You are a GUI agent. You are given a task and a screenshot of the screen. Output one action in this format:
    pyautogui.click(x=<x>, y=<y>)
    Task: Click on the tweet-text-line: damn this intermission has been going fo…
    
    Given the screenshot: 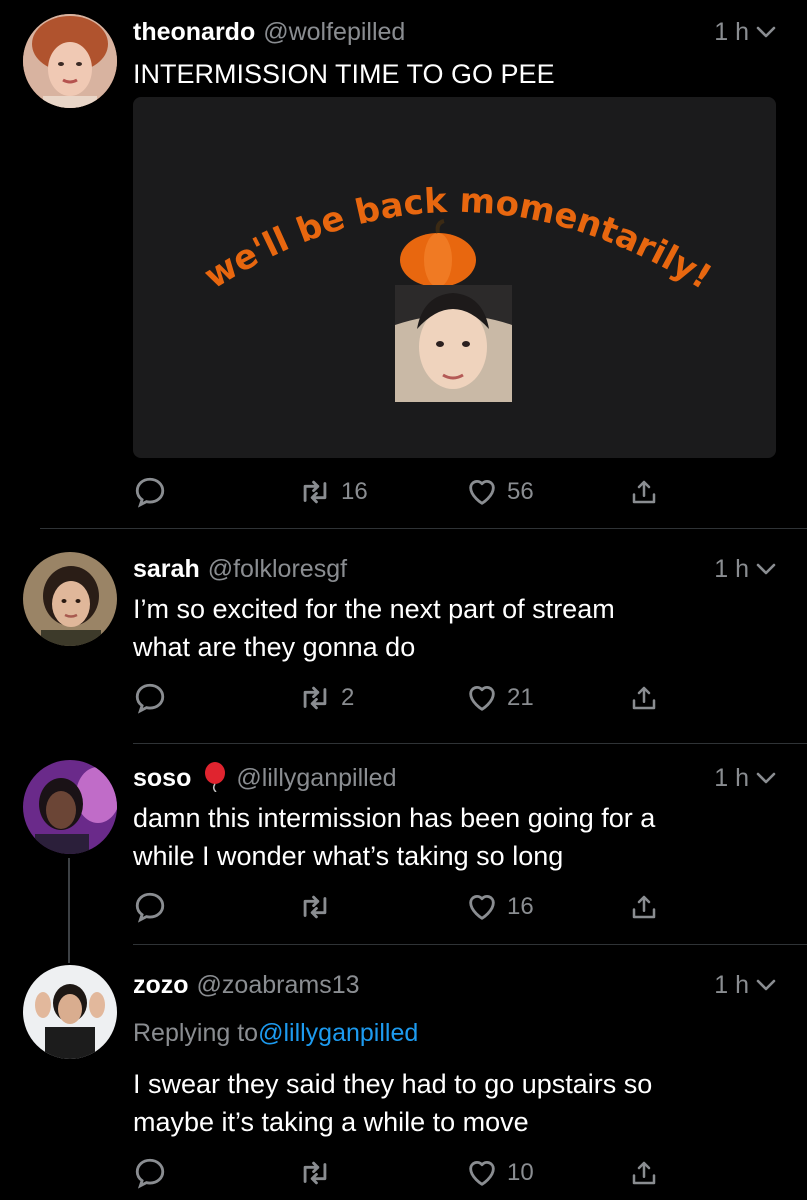 What is the action you would take?
    pyautogui.click(x=394, y=818)
    